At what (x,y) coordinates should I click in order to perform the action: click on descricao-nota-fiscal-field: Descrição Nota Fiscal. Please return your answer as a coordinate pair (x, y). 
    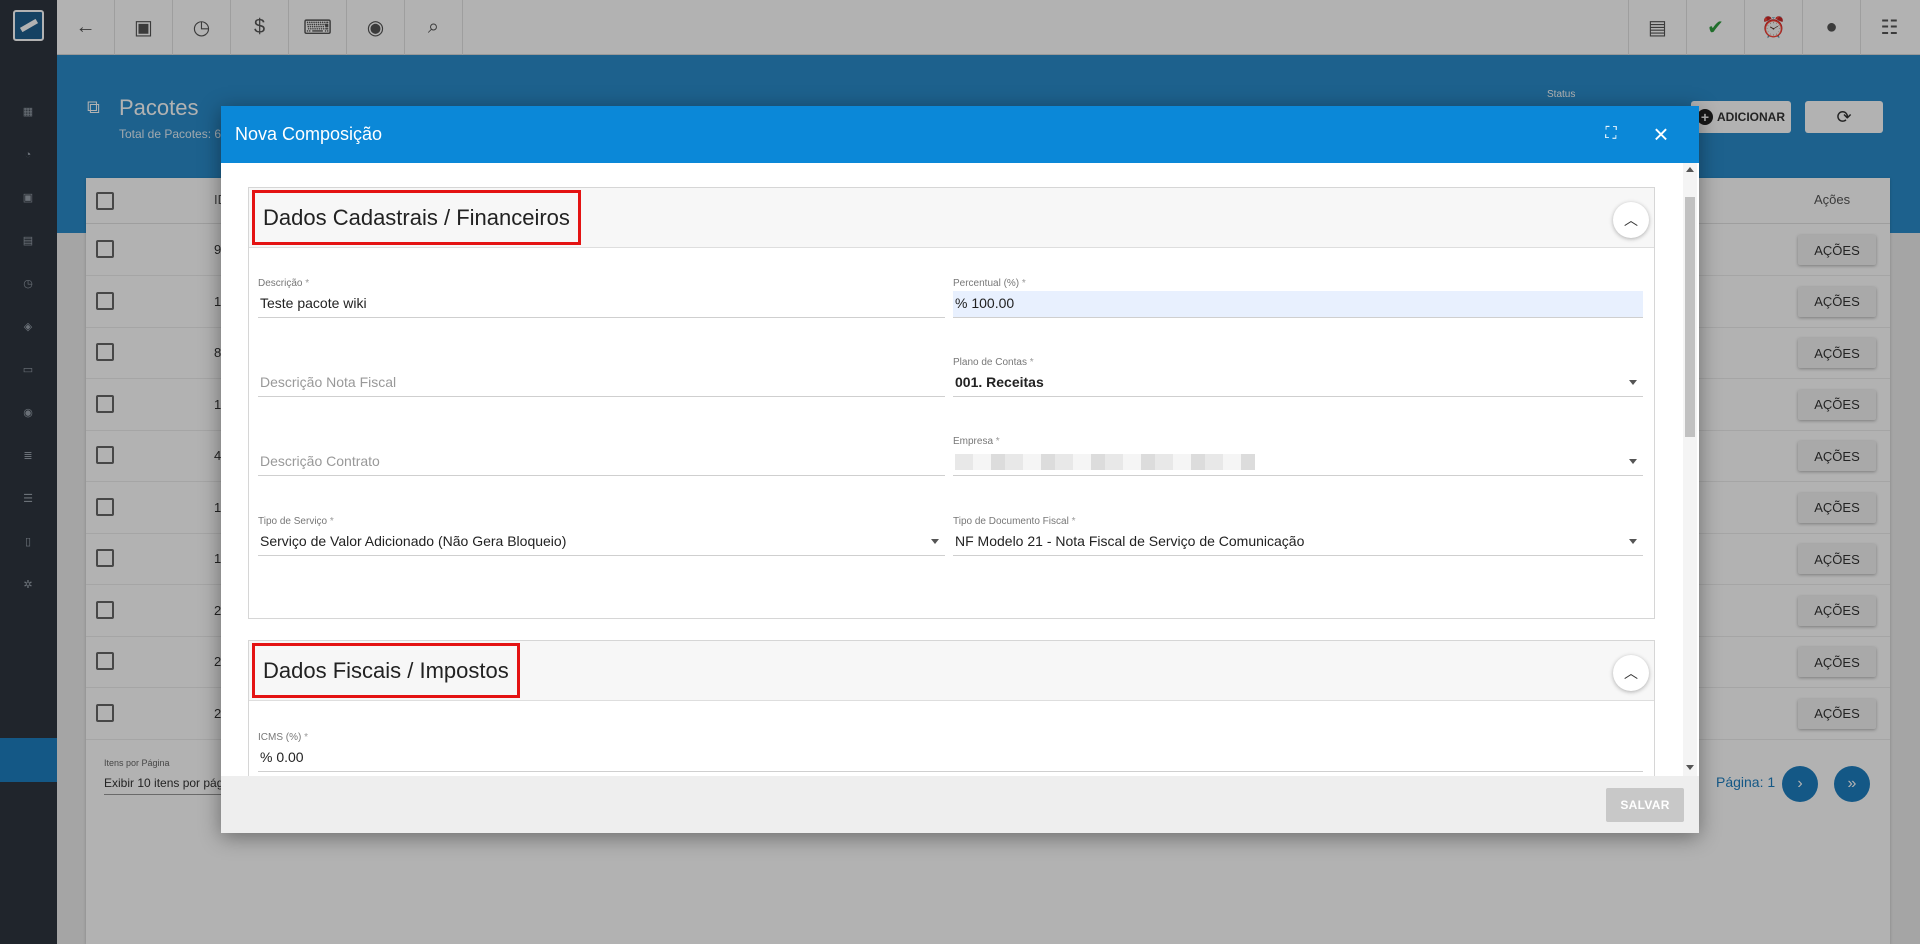
    Looking at the image, I should click on (601, 377).